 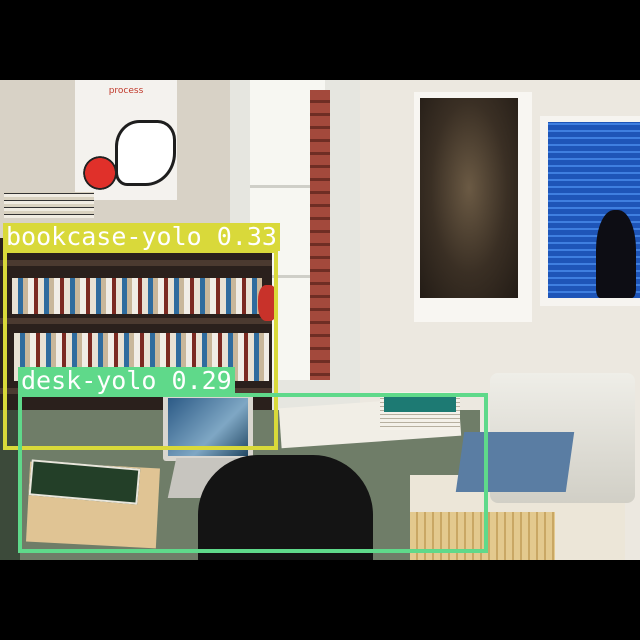 What do you see at coordinates (320, 600) in the screenshot?
I see `letterbox-bottom` at bounding box center [320, 600].